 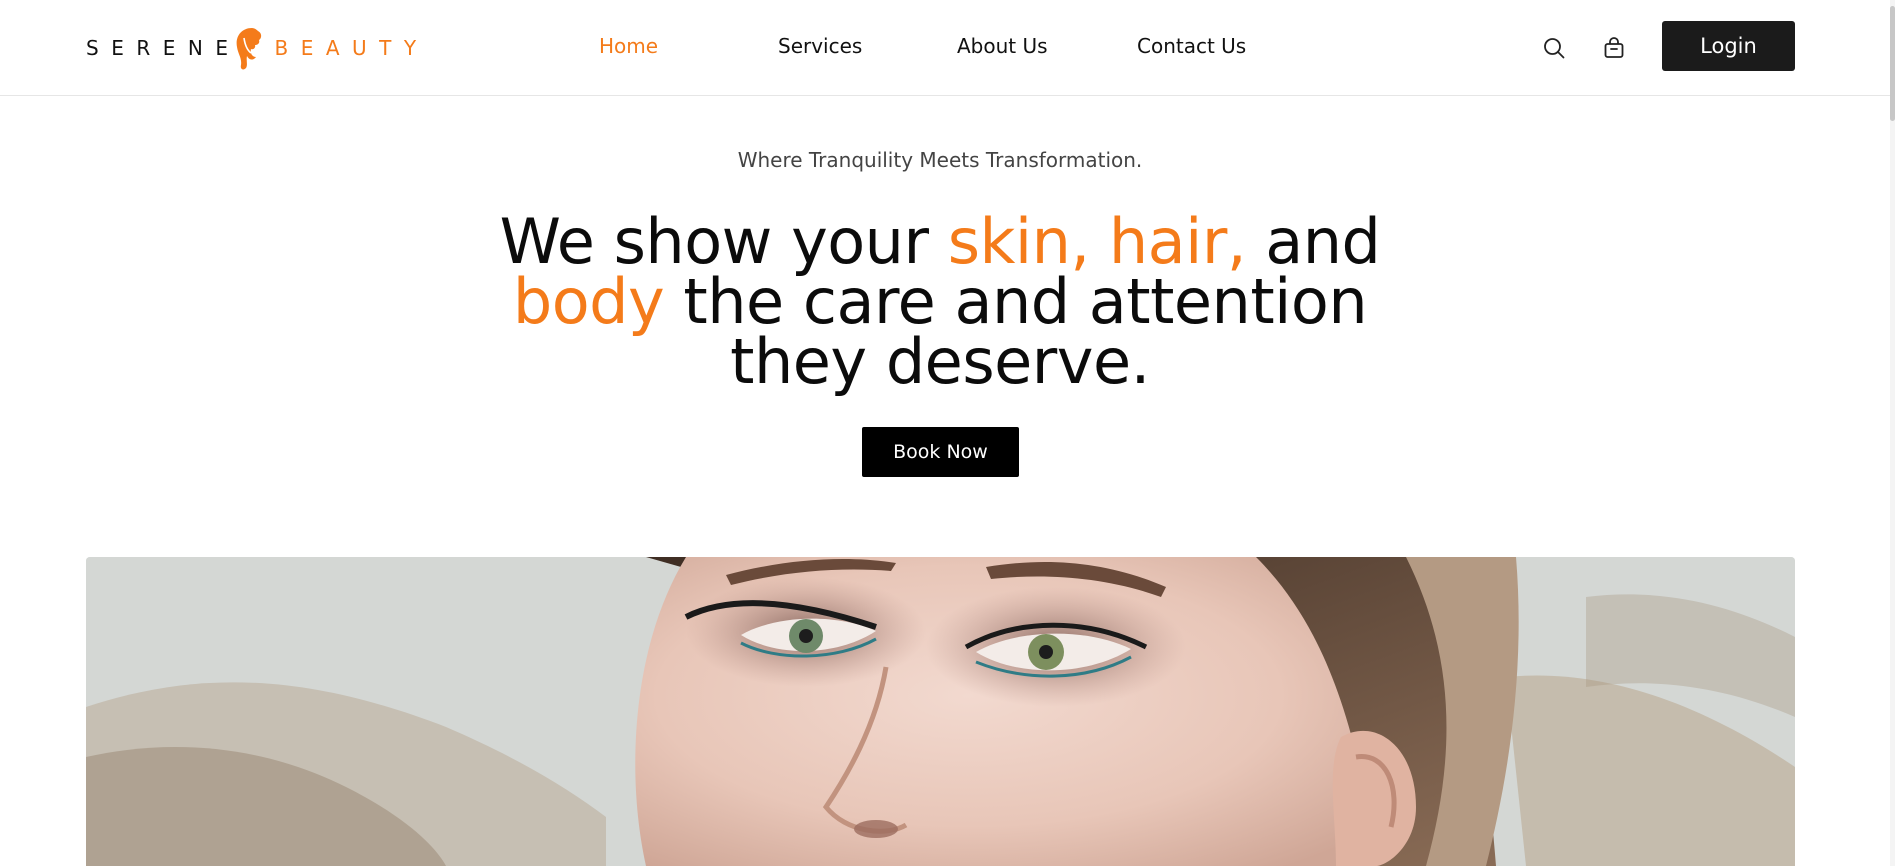 I want to click on search-button, so click(x=1554, y=48).